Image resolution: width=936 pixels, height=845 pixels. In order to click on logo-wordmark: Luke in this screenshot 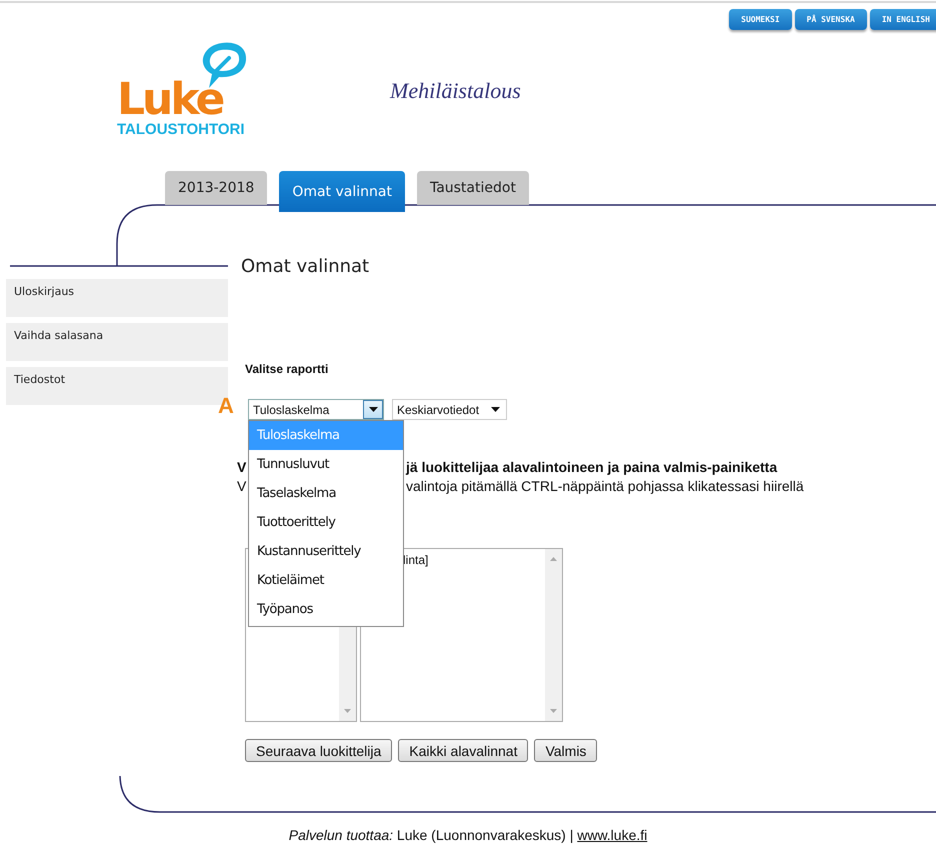, I will do `click(169, 100)`.